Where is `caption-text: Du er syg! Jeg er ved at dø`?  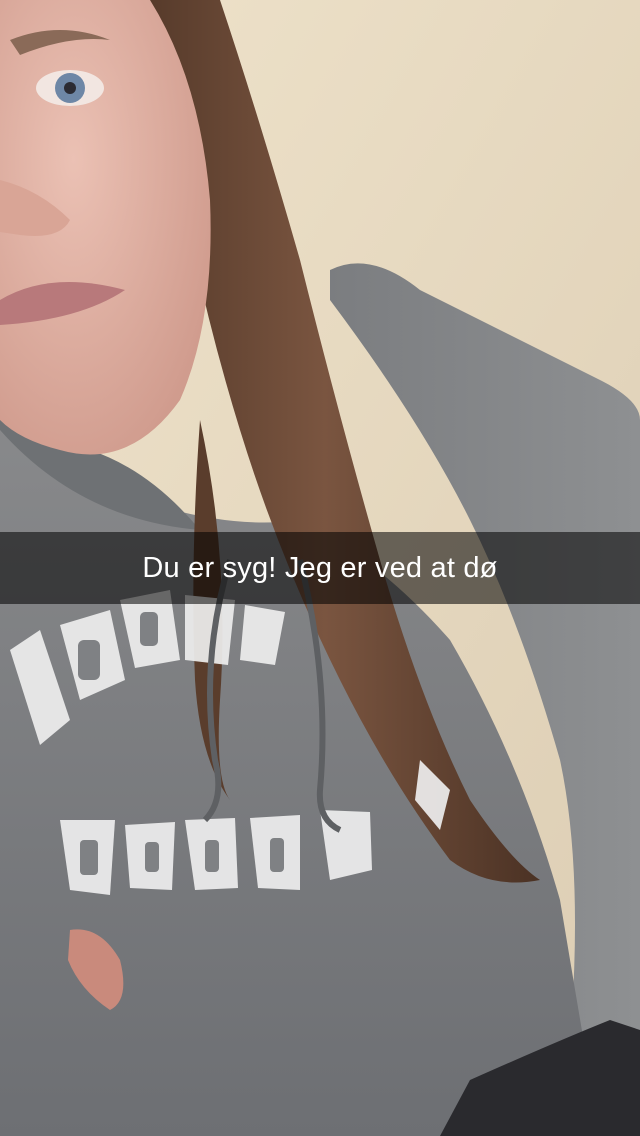 caption-text: Du er syg! Jeg er ved at dø is located at coordinates (320, 568).